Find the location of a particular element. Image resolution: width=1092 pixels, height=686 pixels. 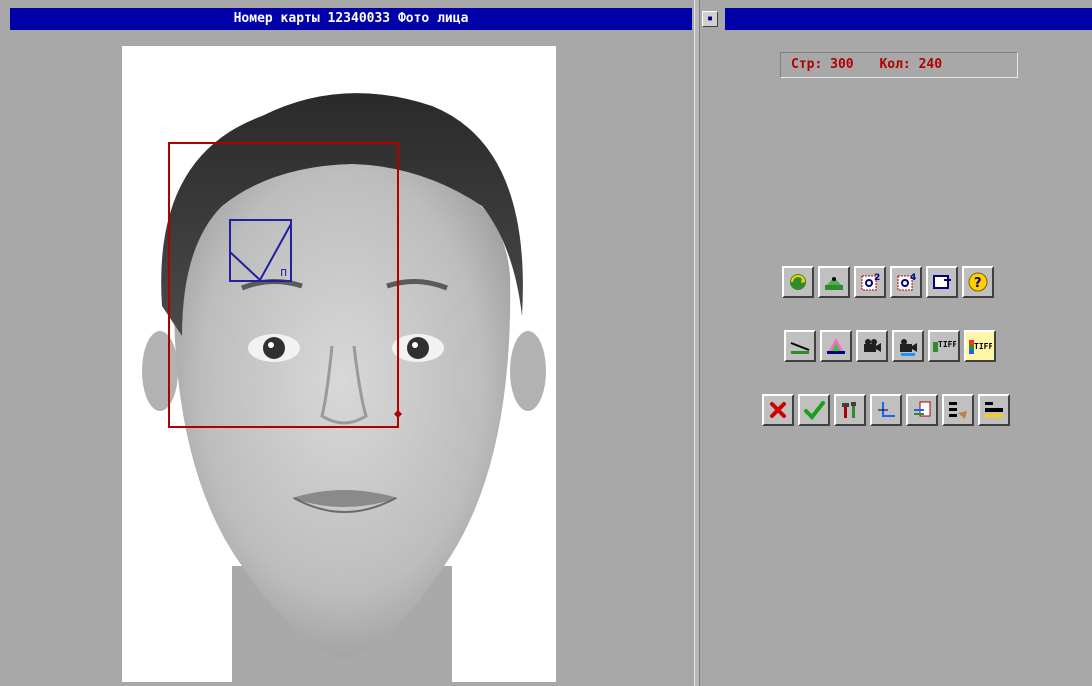

scan-color-icon is located at coordinates (836, 346).